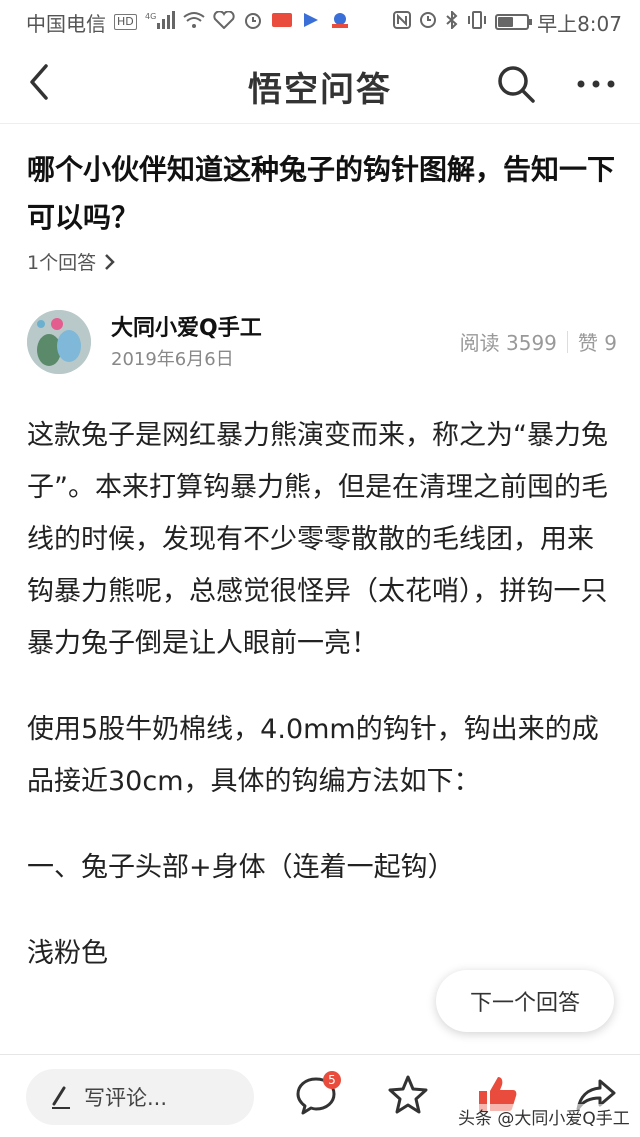 The image size is (640, 1137). I want to click on battery-icon, so click(514, 22).